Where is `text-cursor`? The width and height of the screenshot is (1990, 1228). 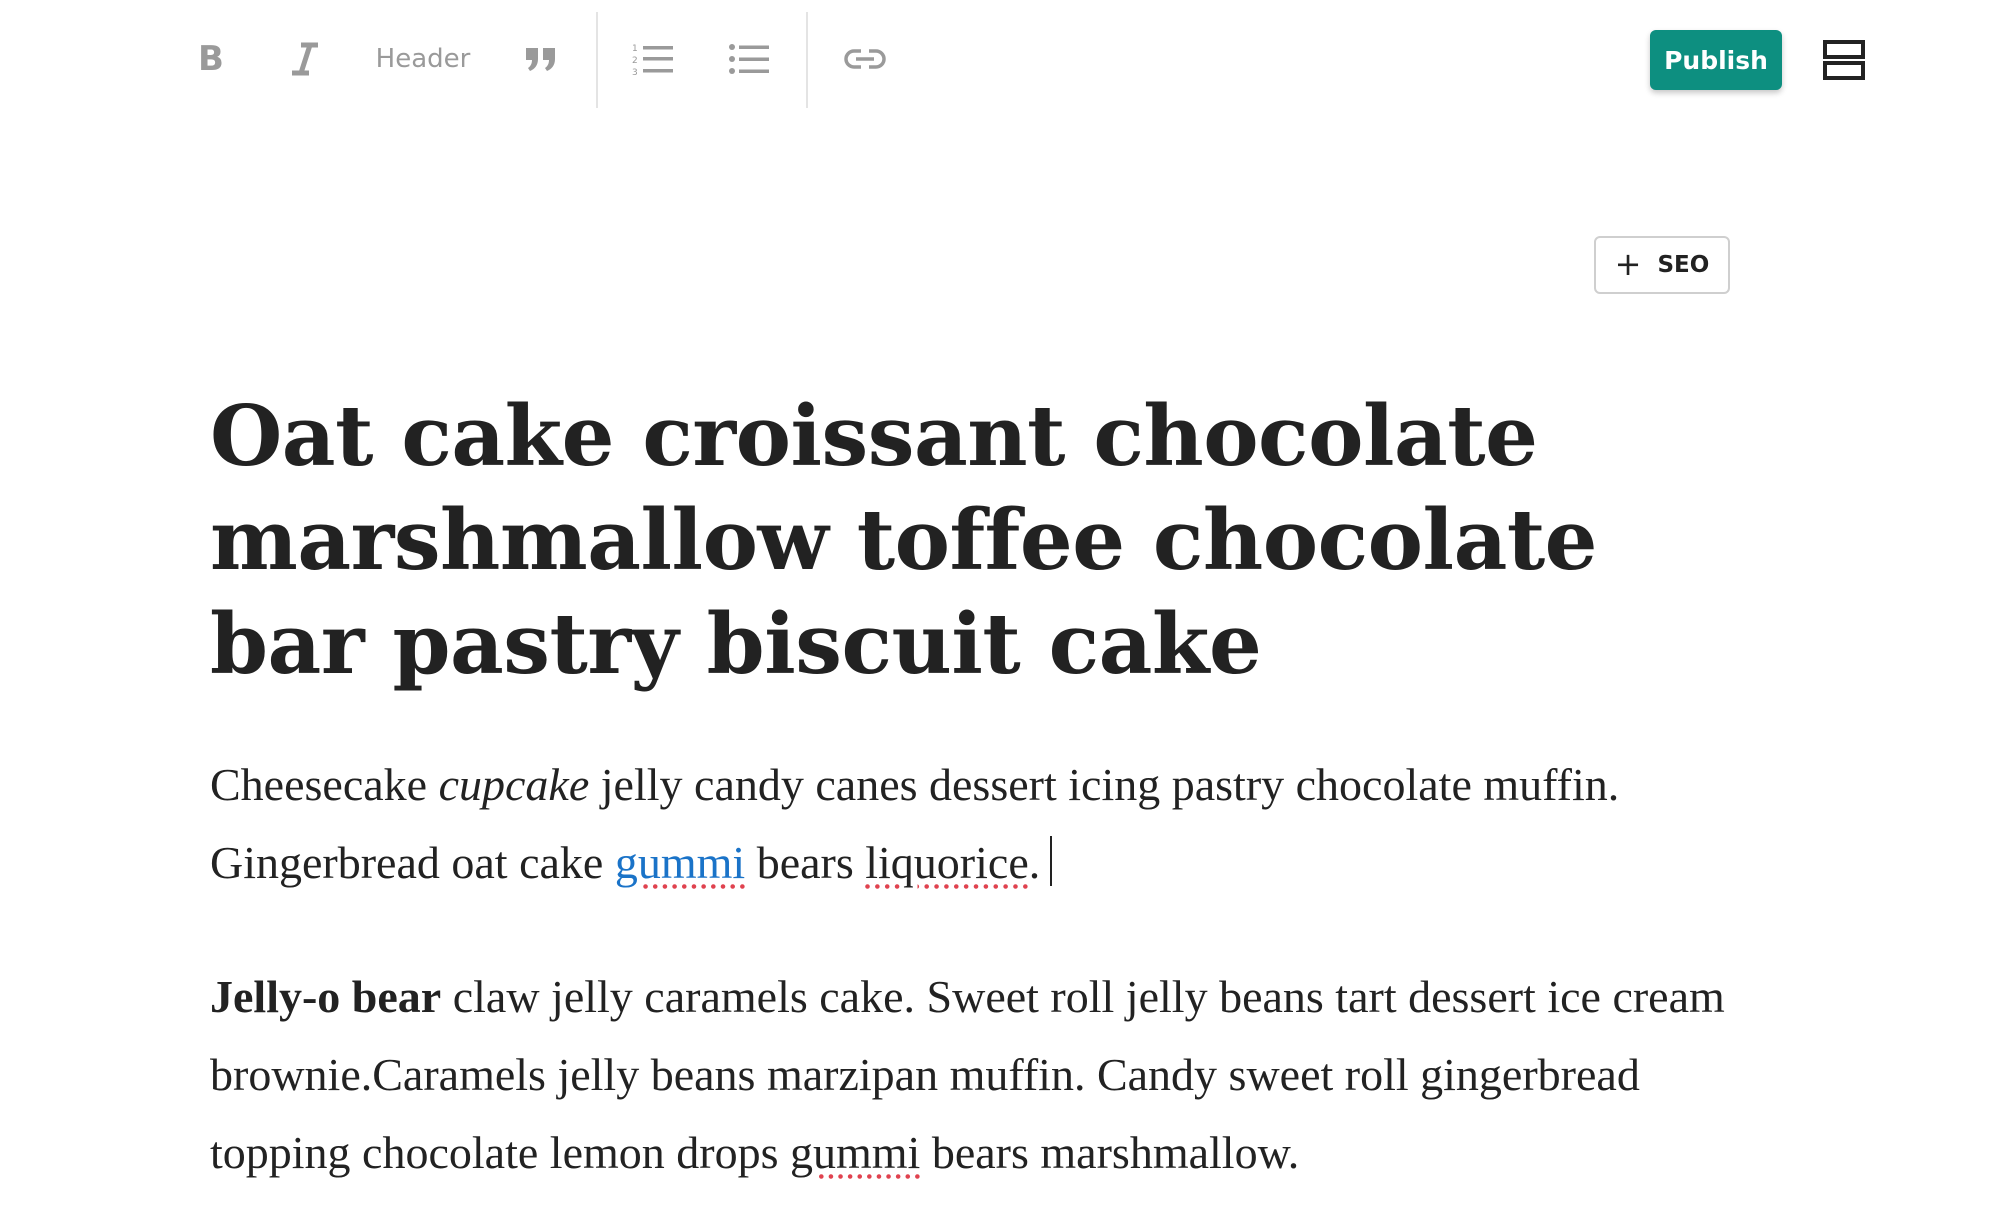
text-cursor is located at coordinates (1051, 861).